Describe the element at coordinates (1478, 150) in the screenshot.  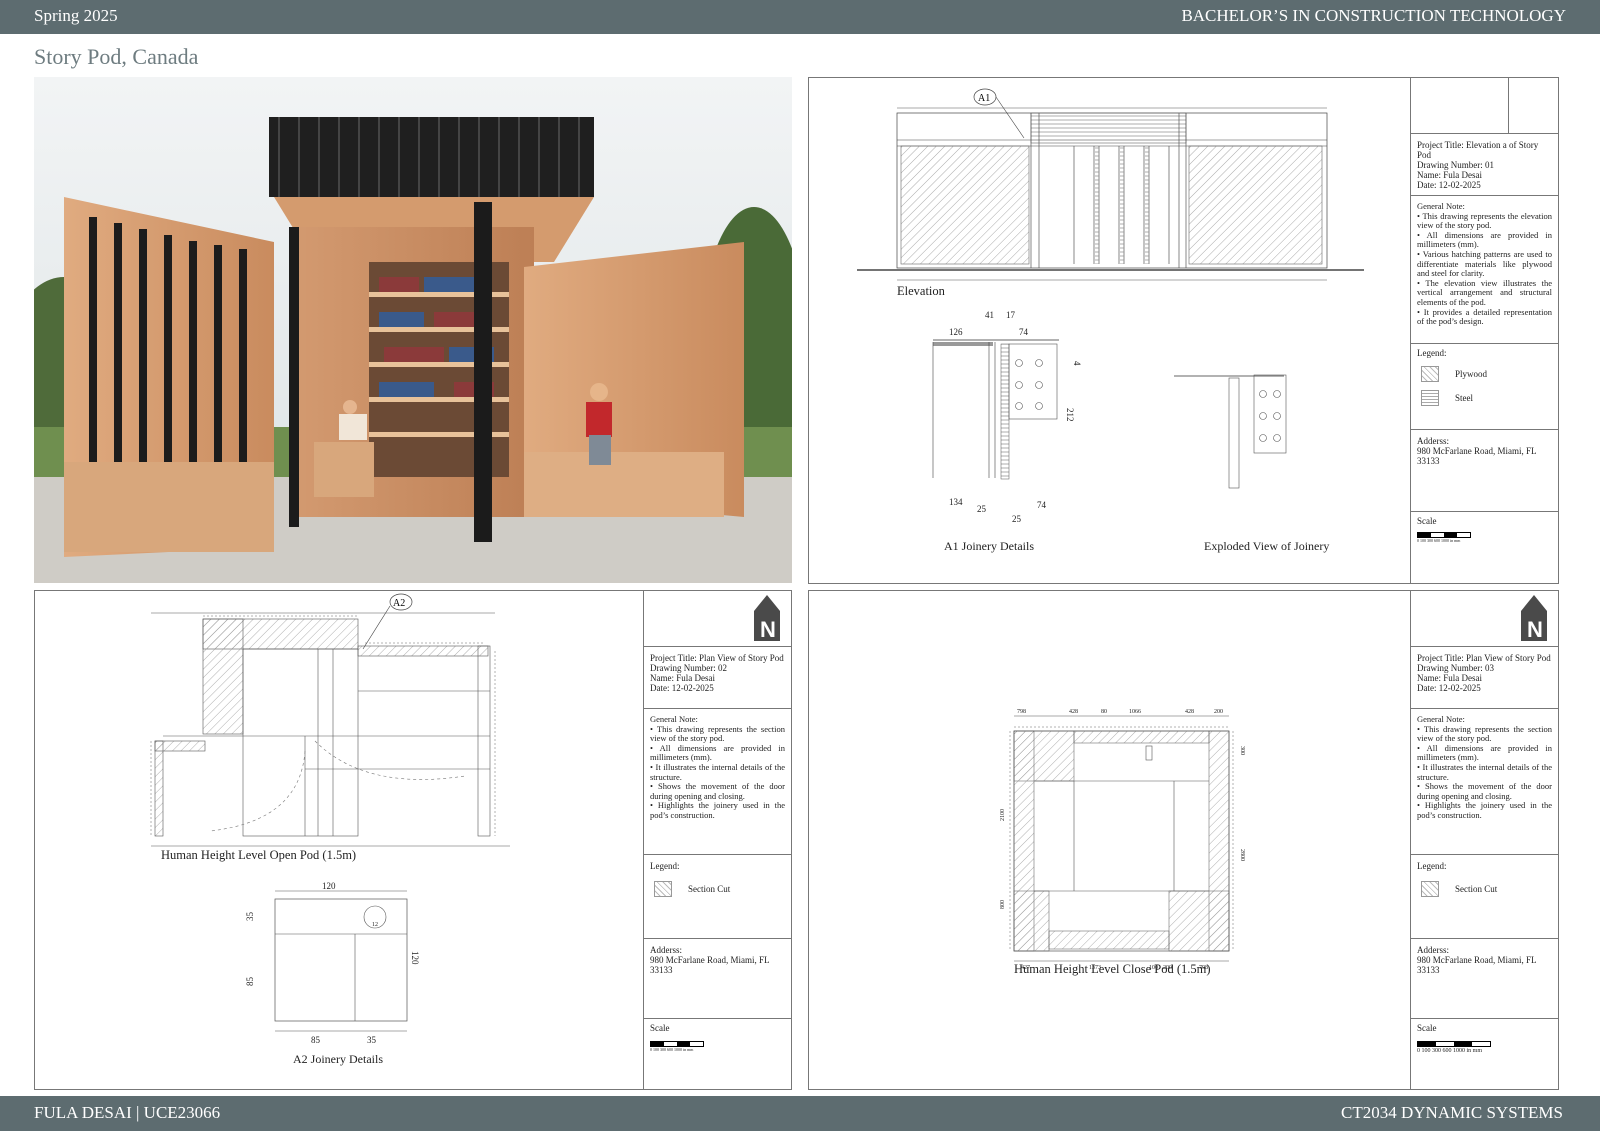
I see `project-title: Project Title: Elevation a of Story Pod` at that location.